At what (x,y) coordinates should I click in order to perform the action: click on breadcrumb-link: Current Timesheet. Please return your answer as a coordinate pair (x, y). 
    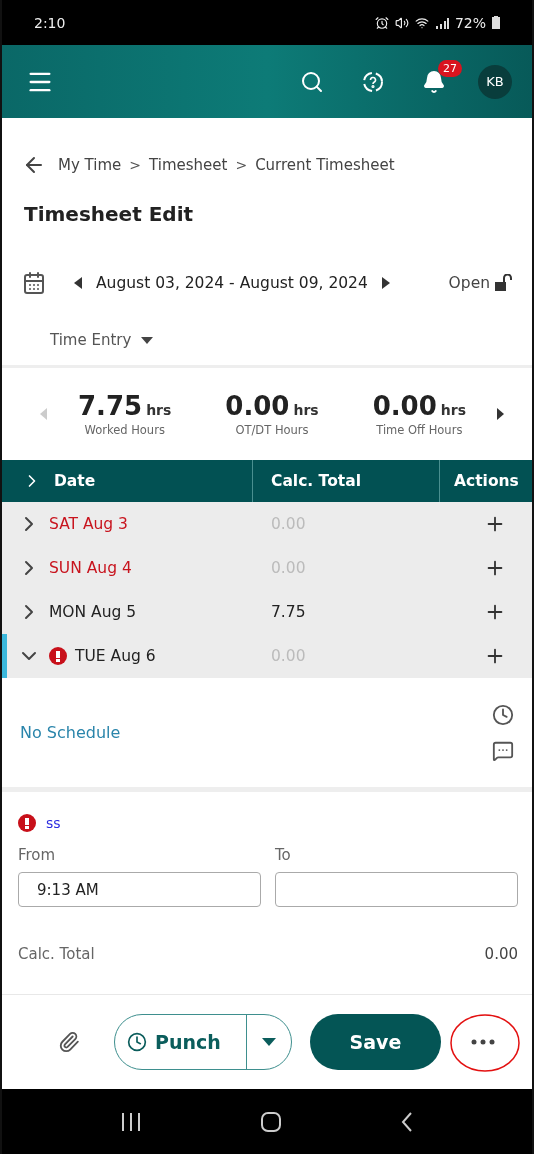
    Looking at the image, I should click on (325, 165).